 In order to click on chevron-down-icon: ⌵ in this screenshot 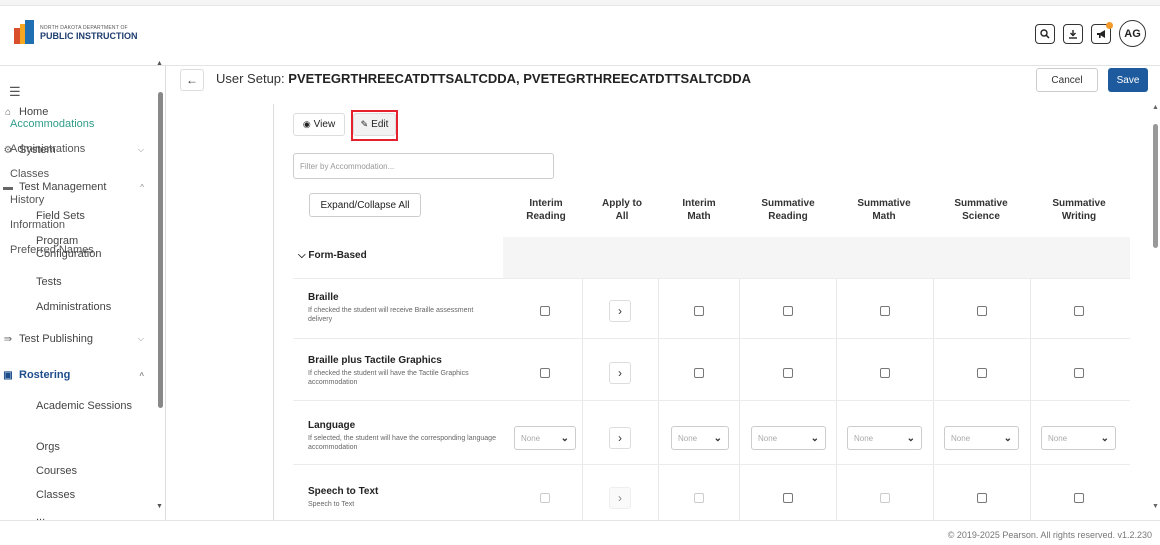, I will do `click(140, 149)`.